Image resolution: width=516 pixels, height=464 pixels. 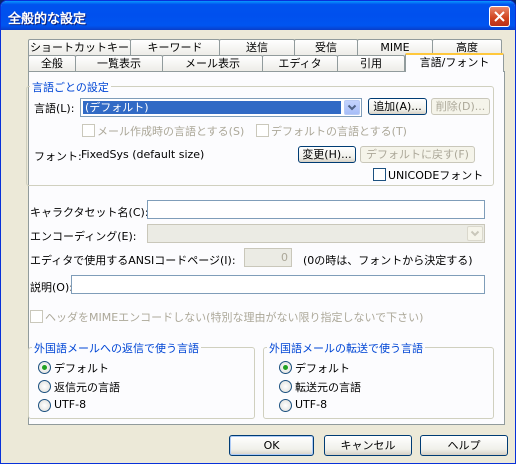 What do you see at coordinates (346, 348) in the screenshot?
I see `forward-language-title: 外国語メールの転送で使う言語` at bounding box center [346, 348].